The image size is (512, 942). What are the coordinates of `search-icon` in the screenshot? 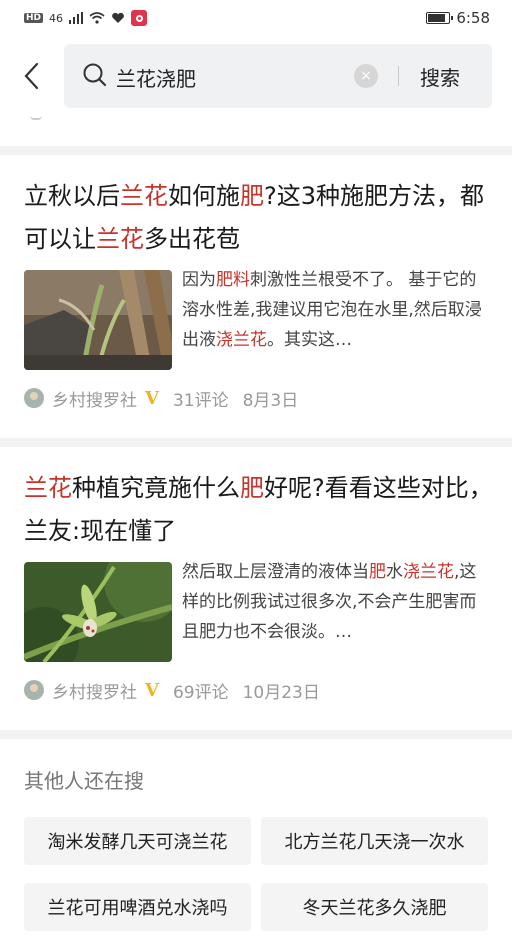 It's located at (95, 75).